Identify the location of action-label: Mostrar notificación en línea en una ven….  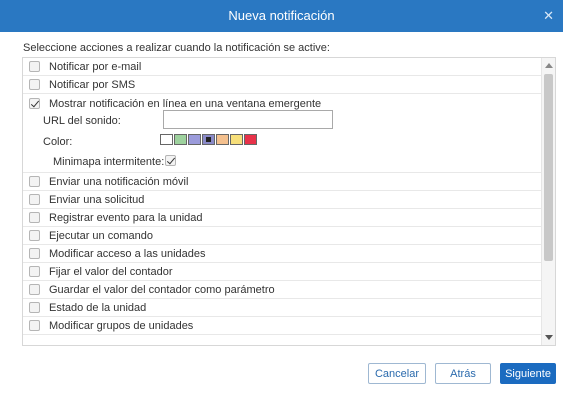
(185, 103).